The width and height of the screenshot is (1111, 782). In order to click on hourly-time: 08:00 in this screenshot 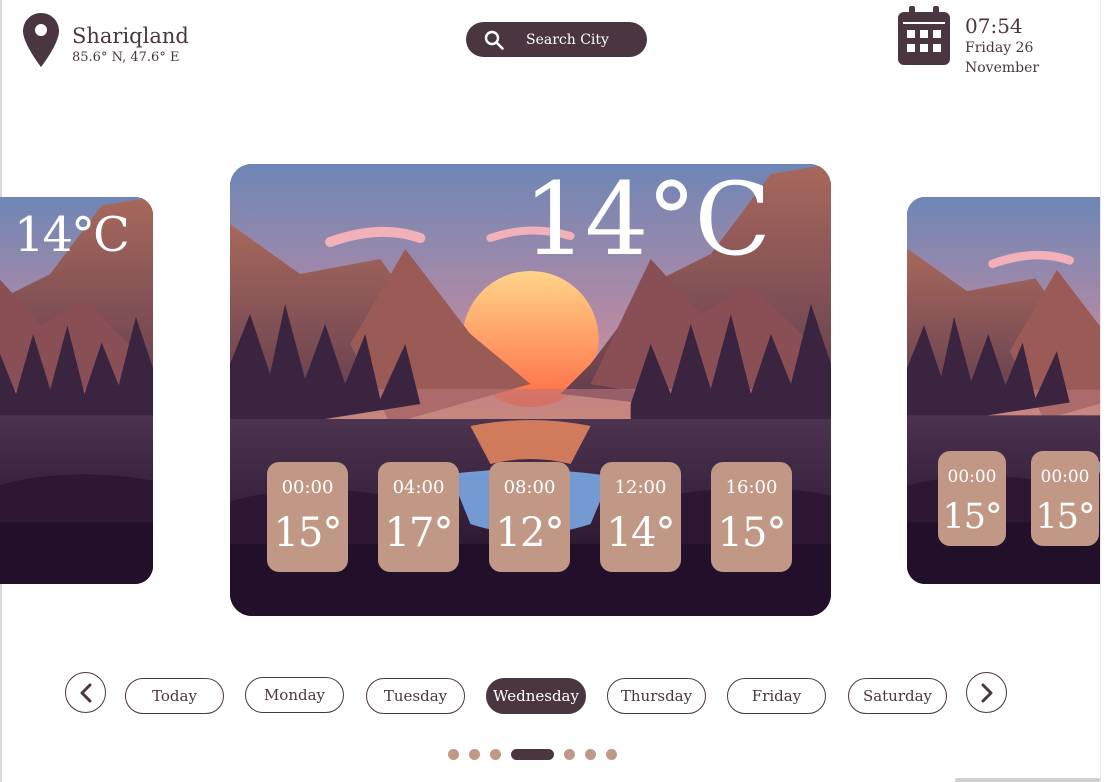, I will do `click(529, 487)`.